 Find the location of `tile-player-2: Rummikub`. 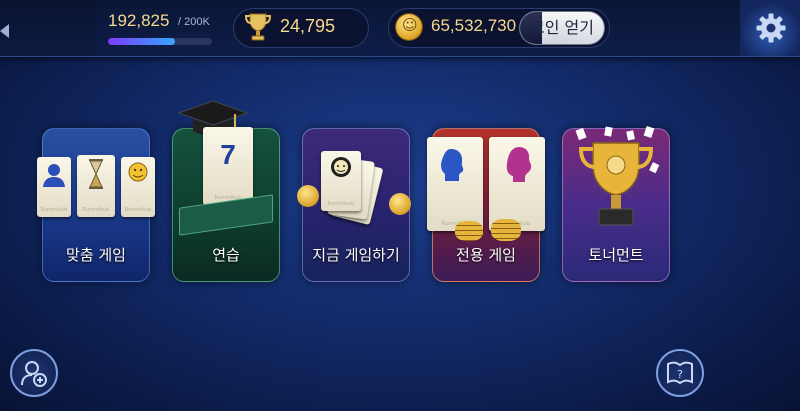

tile-player-2: Rummikub is located at coordinates (517, 184).